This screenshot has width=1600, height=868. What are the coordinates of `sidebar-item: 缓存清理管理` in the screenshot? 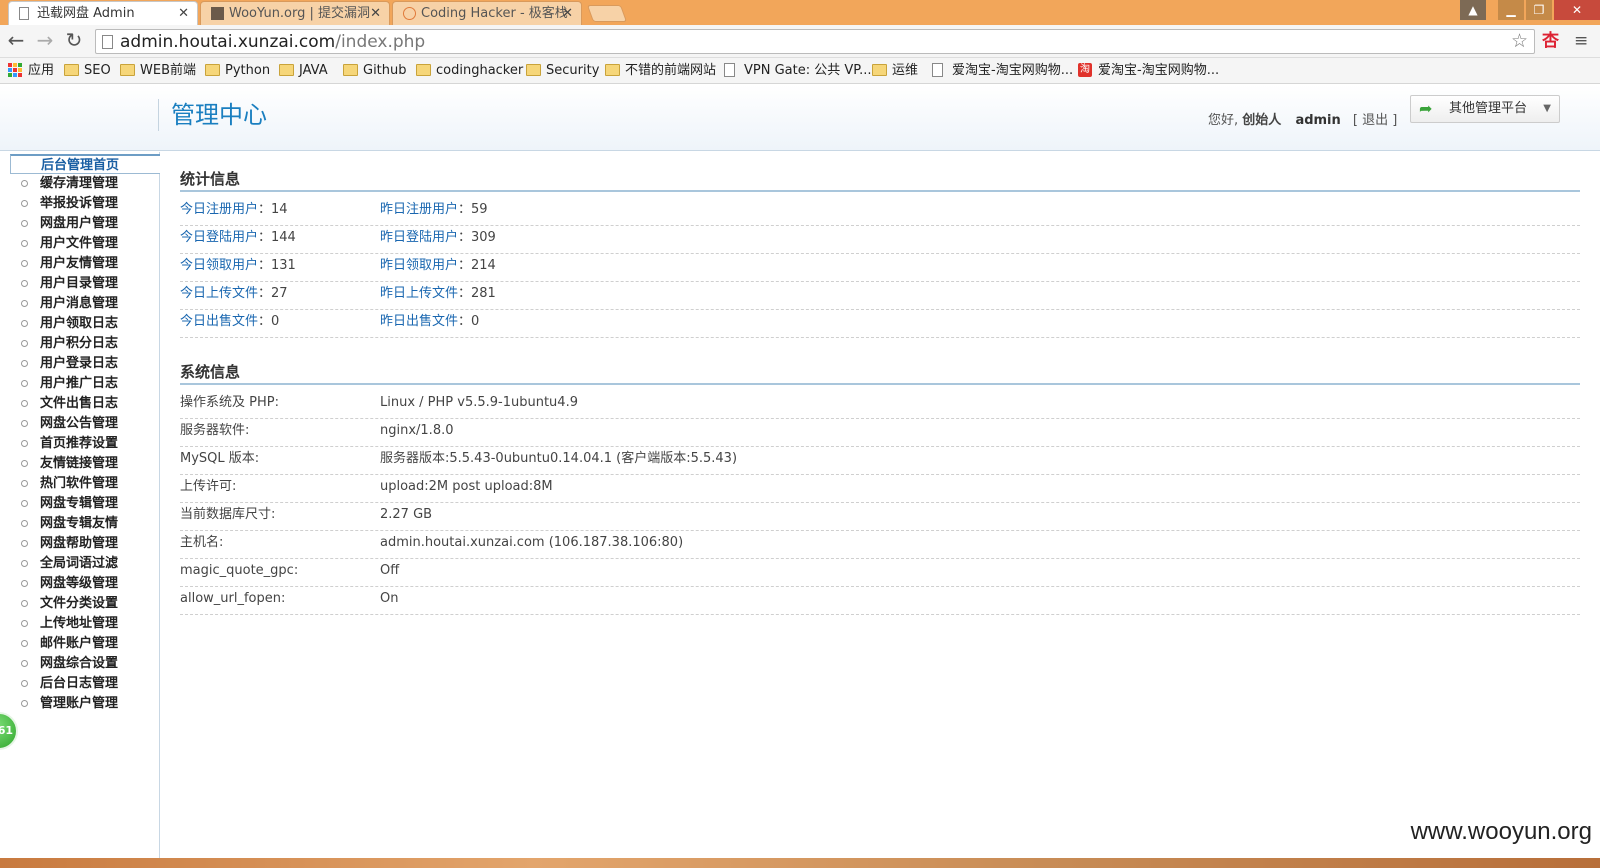 It's located at (79, 184).